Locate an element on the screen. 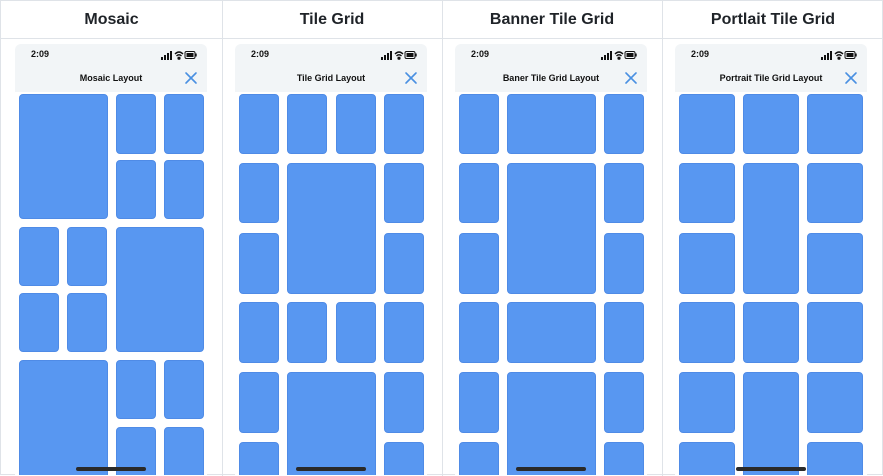  column-title-portrait-tile-grid: Portlait Tile Grid is located at coordinates (773, 19).